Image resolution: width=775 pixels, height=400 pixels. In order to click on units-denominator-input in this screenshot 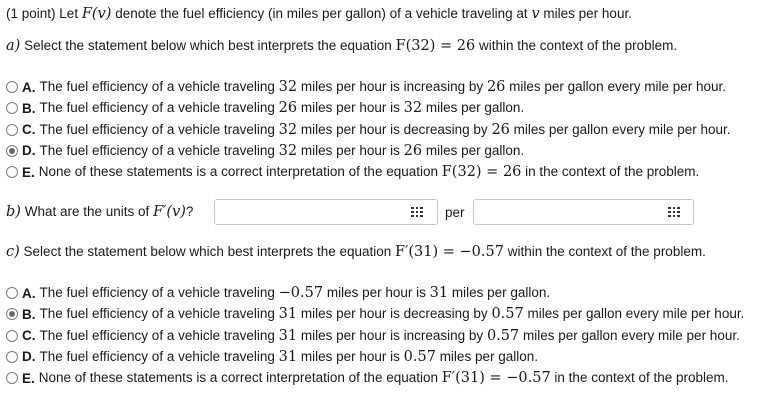, I will do `click(583, 212)`.